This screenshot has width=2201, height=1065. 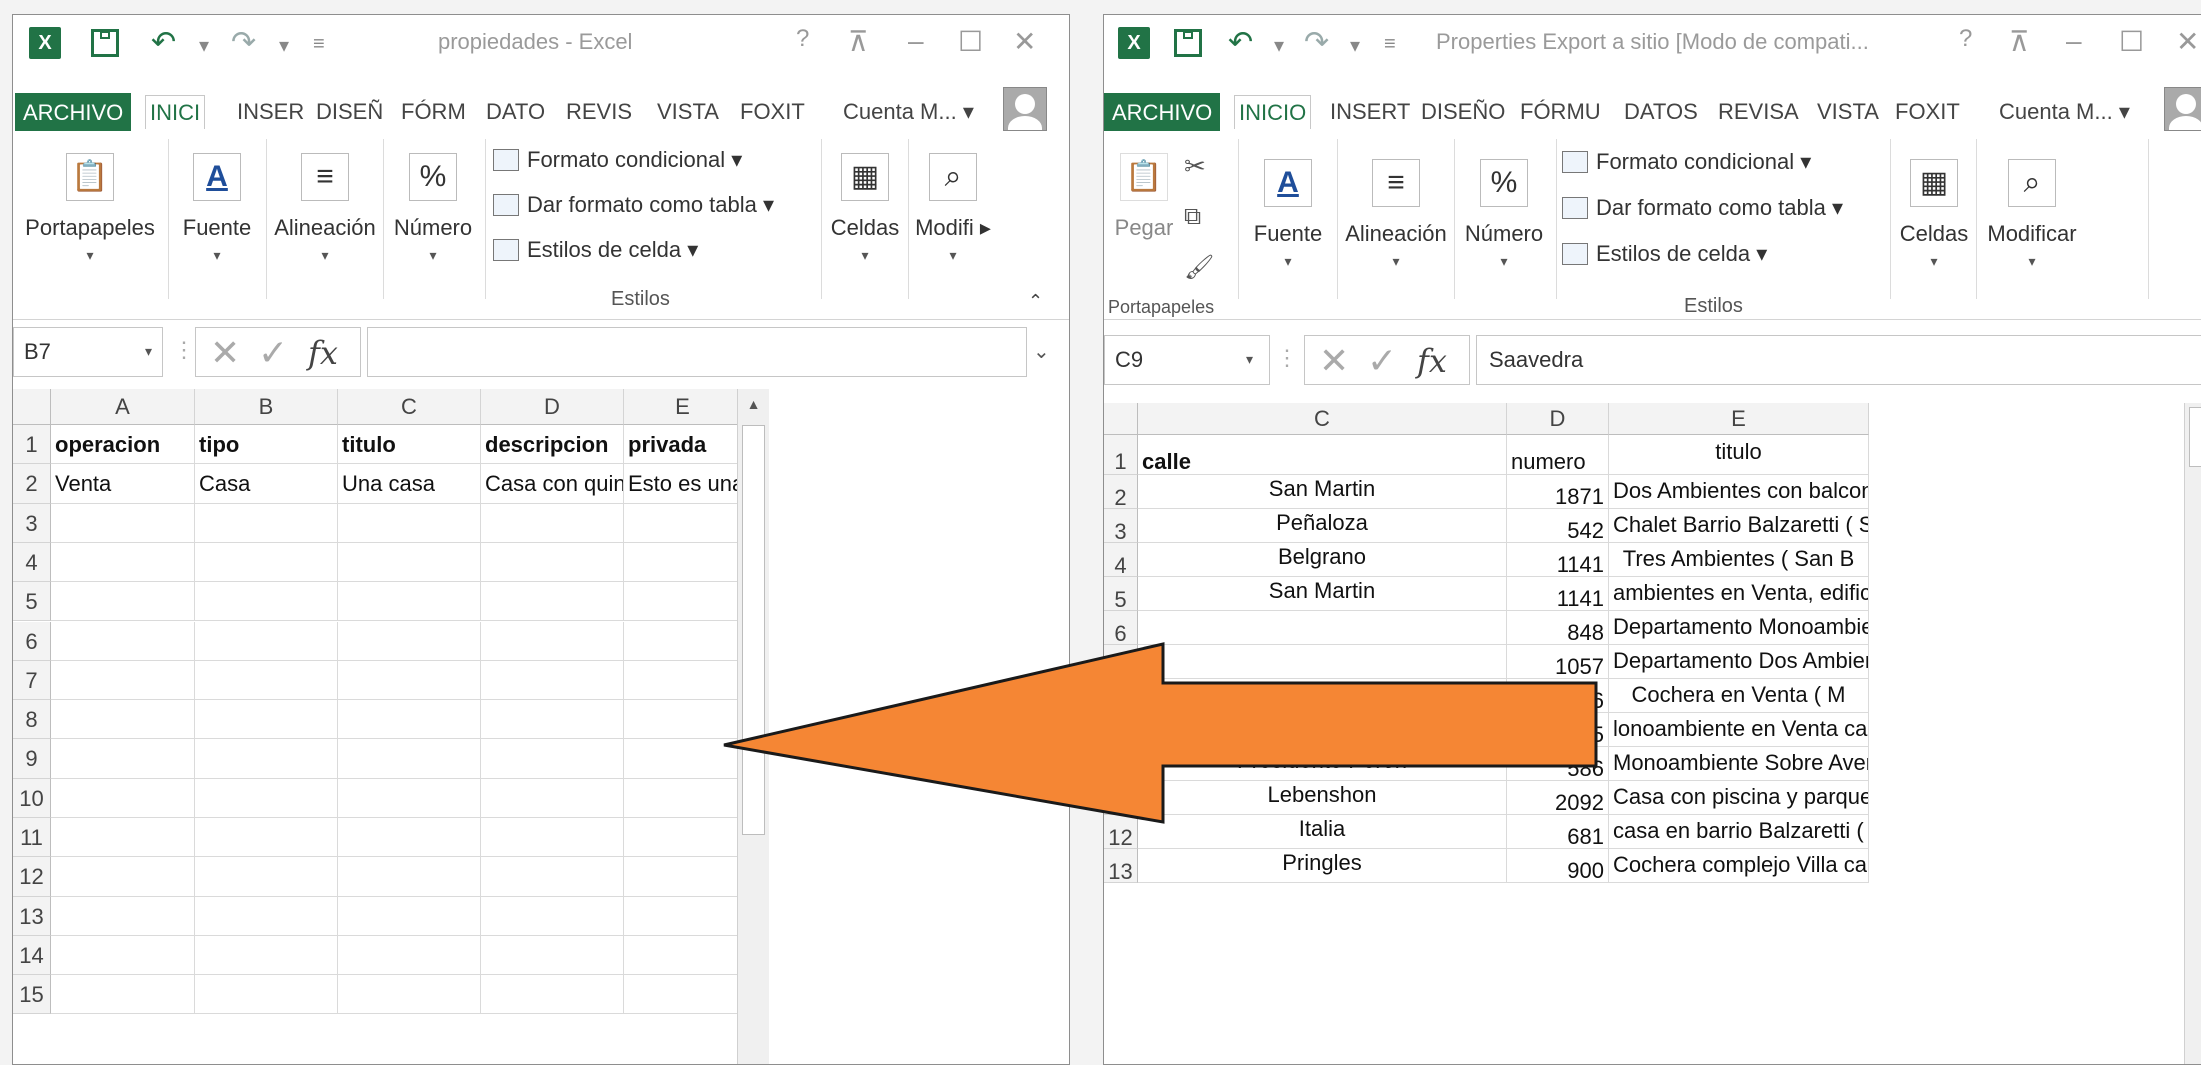 What do you see at coordinates (1195, 166) in the screenshot?
I see `cut-icon: ✂` at bounding box center [1195, 166].